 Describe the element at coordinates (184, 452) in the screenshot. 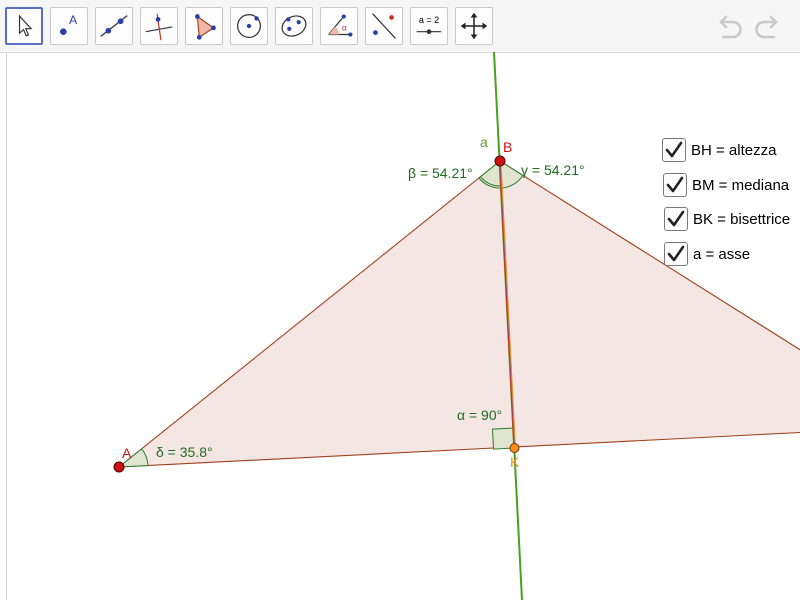

I see `angle-delta-label: δ = 35.8°` at that location.